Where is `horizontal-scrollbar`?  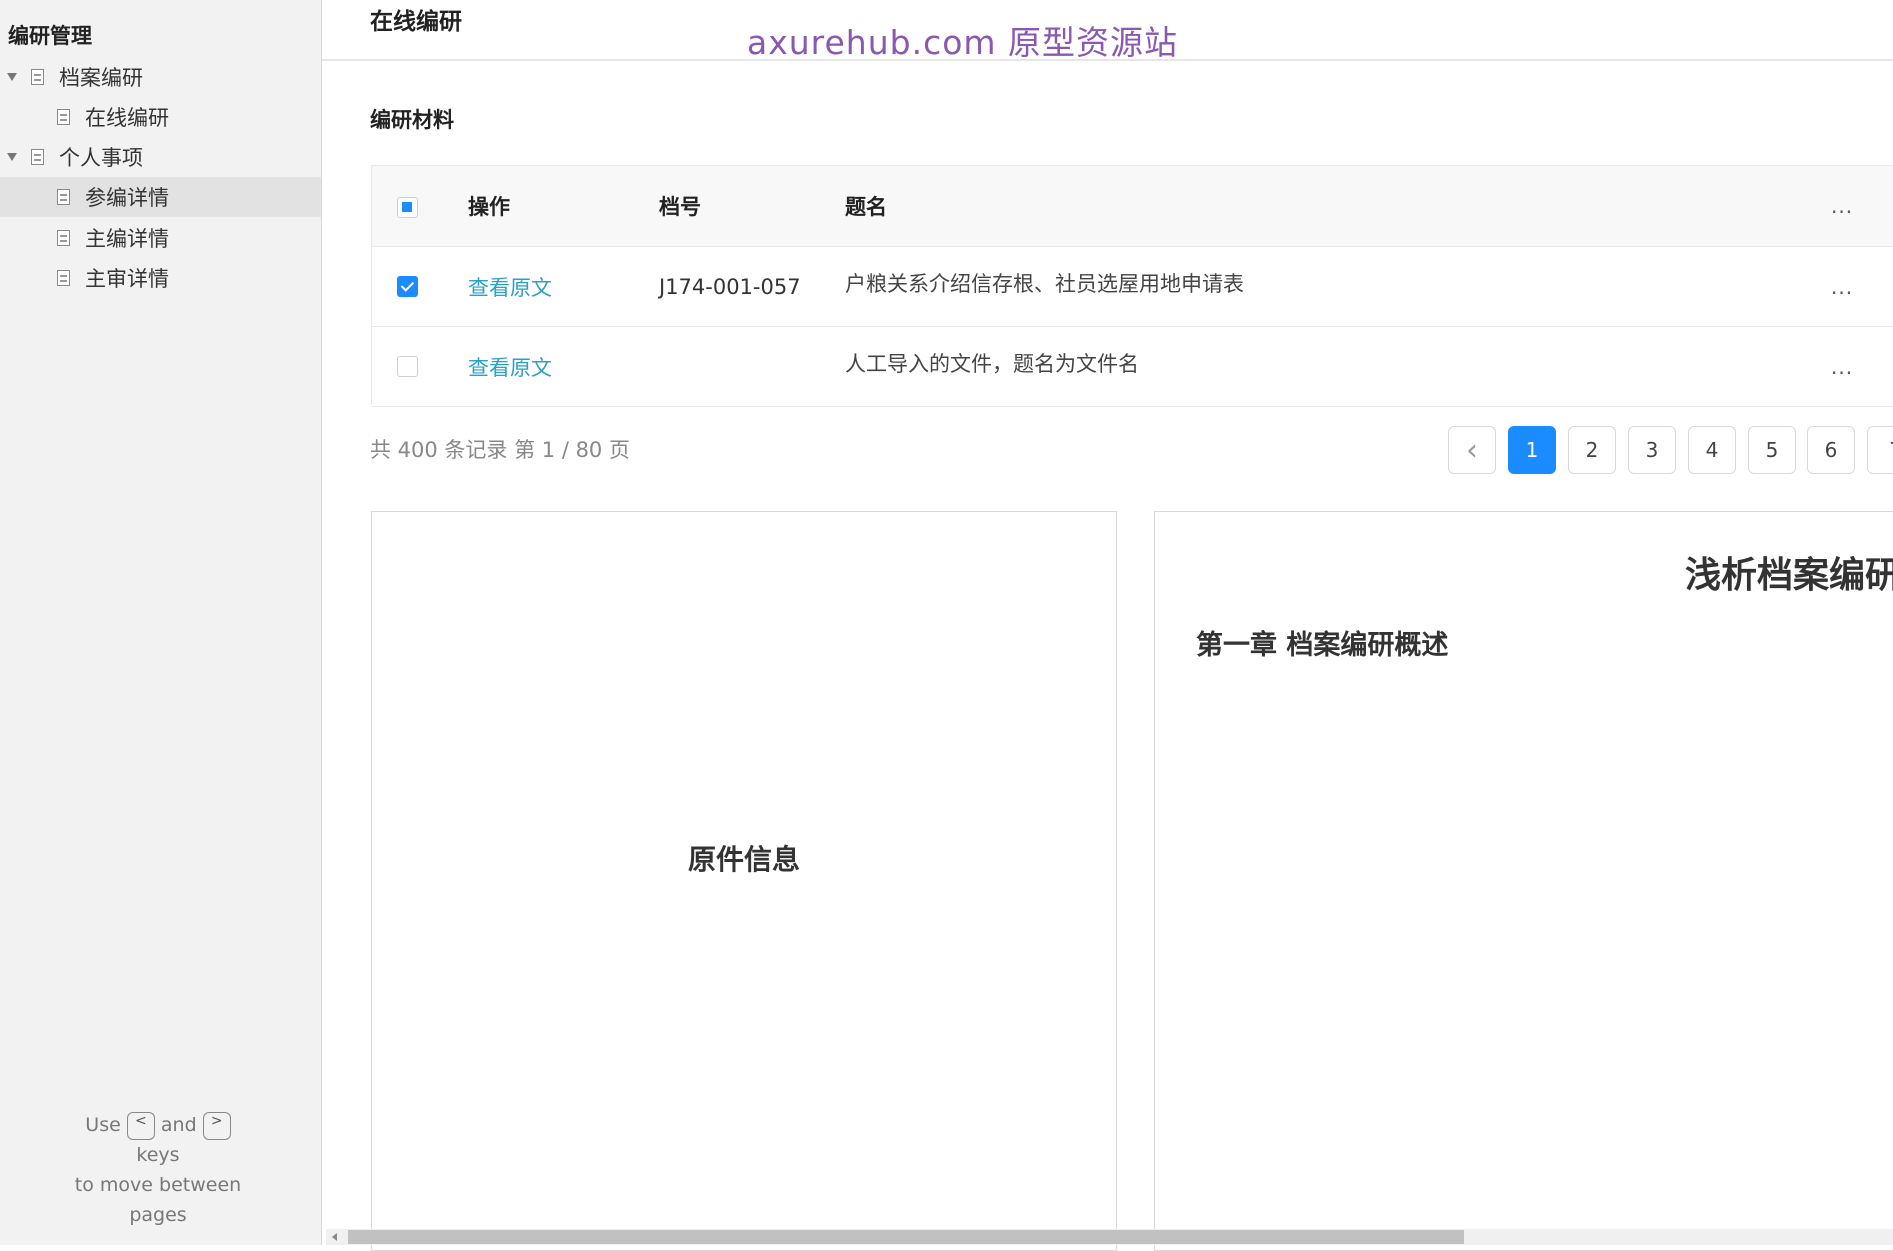
horizontal-scrollbar is located at coordinates (1109, 1237).